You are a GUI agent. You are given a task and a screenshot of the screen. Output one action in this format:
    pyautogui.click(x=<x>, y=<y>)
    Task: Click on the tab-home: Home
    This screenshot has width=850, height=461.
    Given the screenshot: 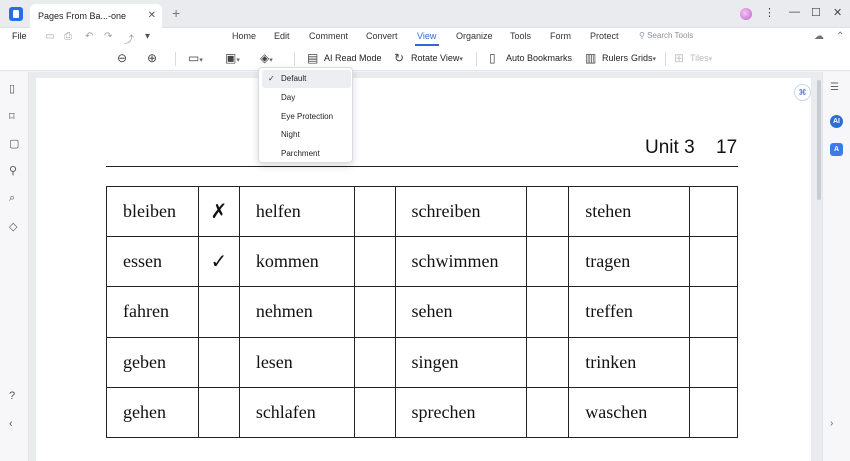 What is the action you would take?
    pyautogui.click(x=244, y=36)
    